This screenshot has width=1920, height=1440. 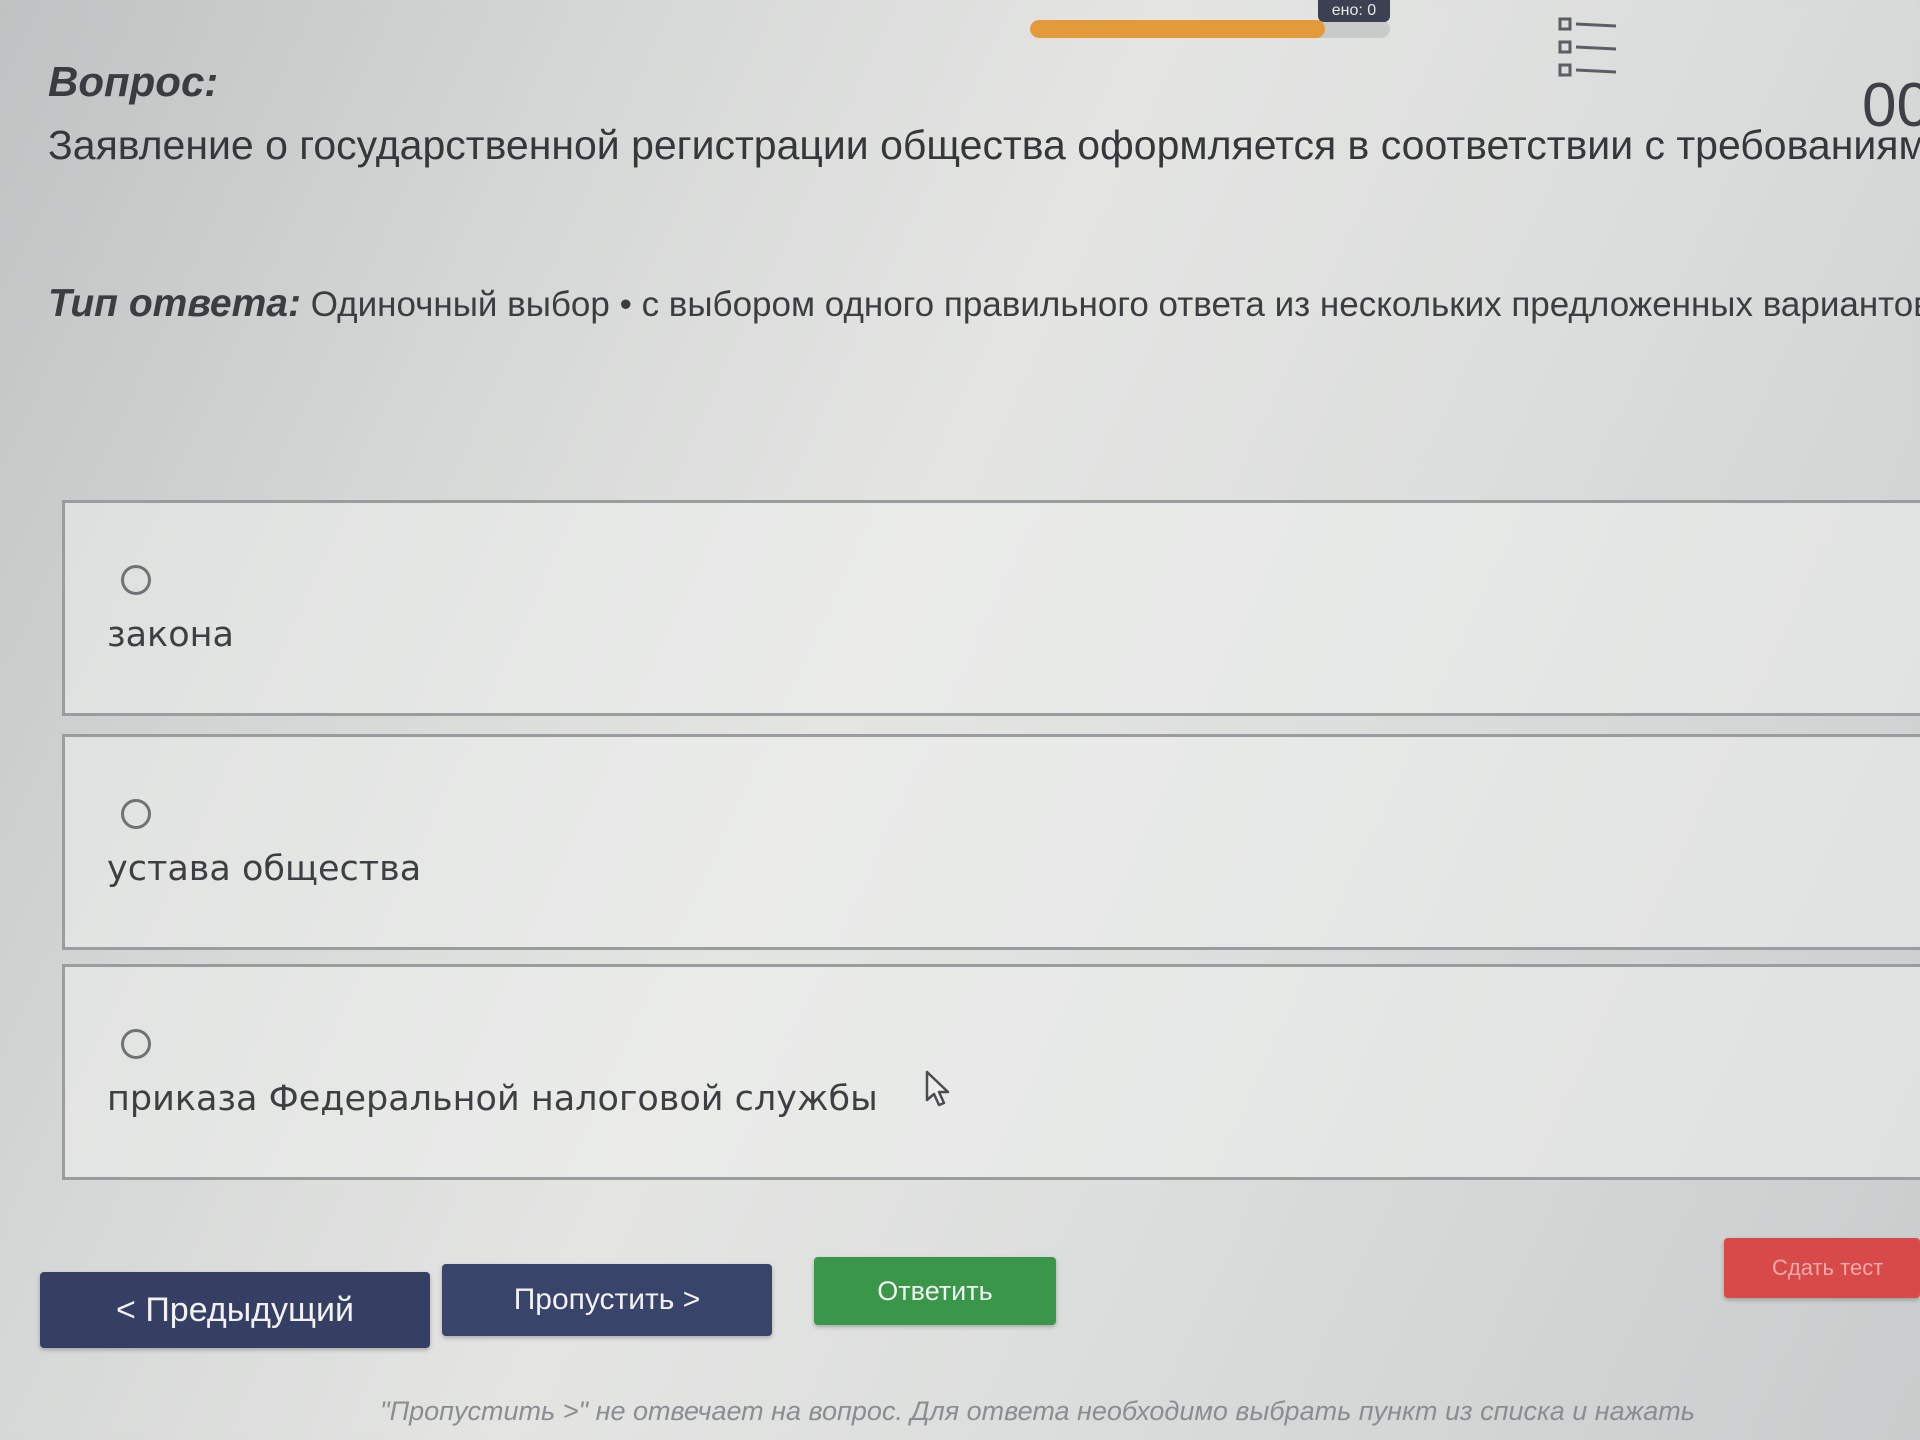 What do you see at coordinates (935, 1291) in the screenshot?
I see `answer-button: Ответить` at bounding box center [935, 1291].